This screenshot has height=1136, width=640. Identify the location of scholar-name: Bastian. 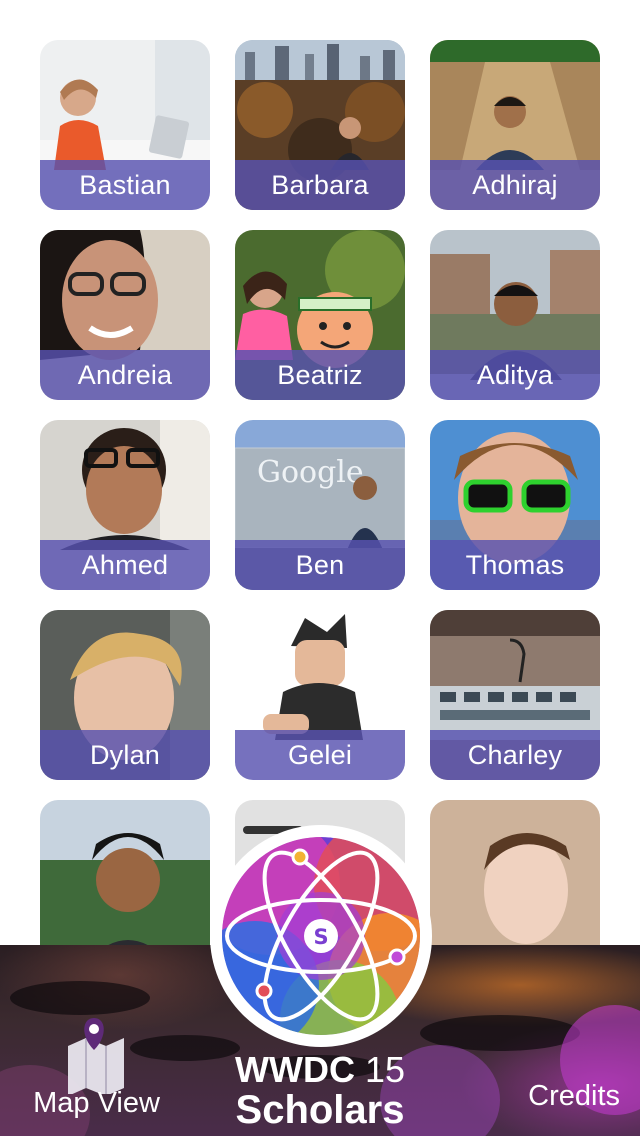
(125, 185).